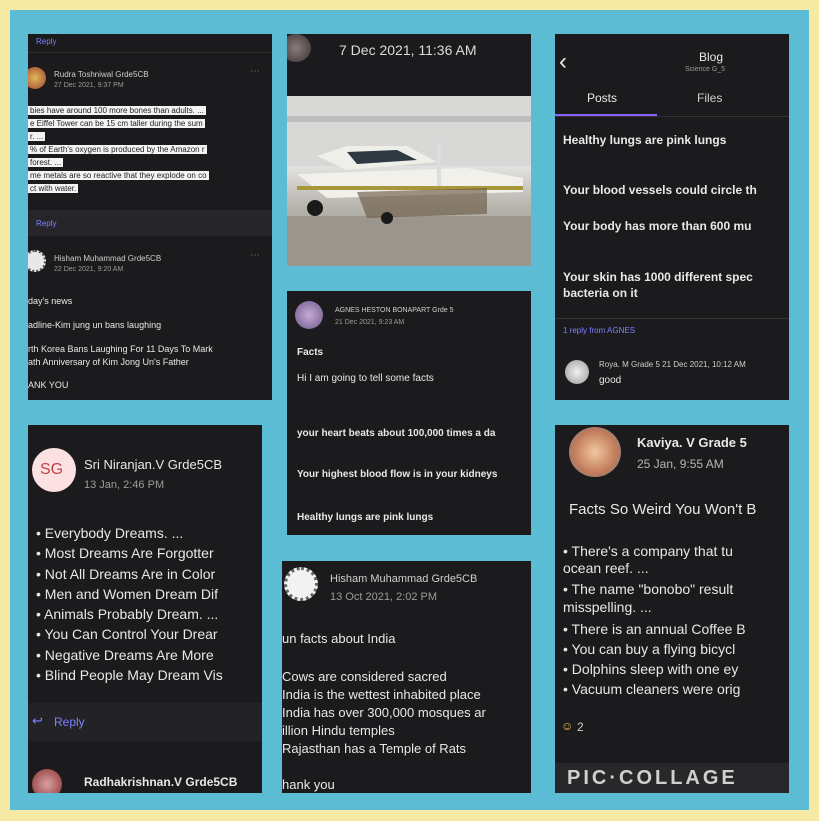 This screenshot has height=821, width=819. I want to click on post-date: 13 Oct 2021, 2:02 PM, so click(384, 597).